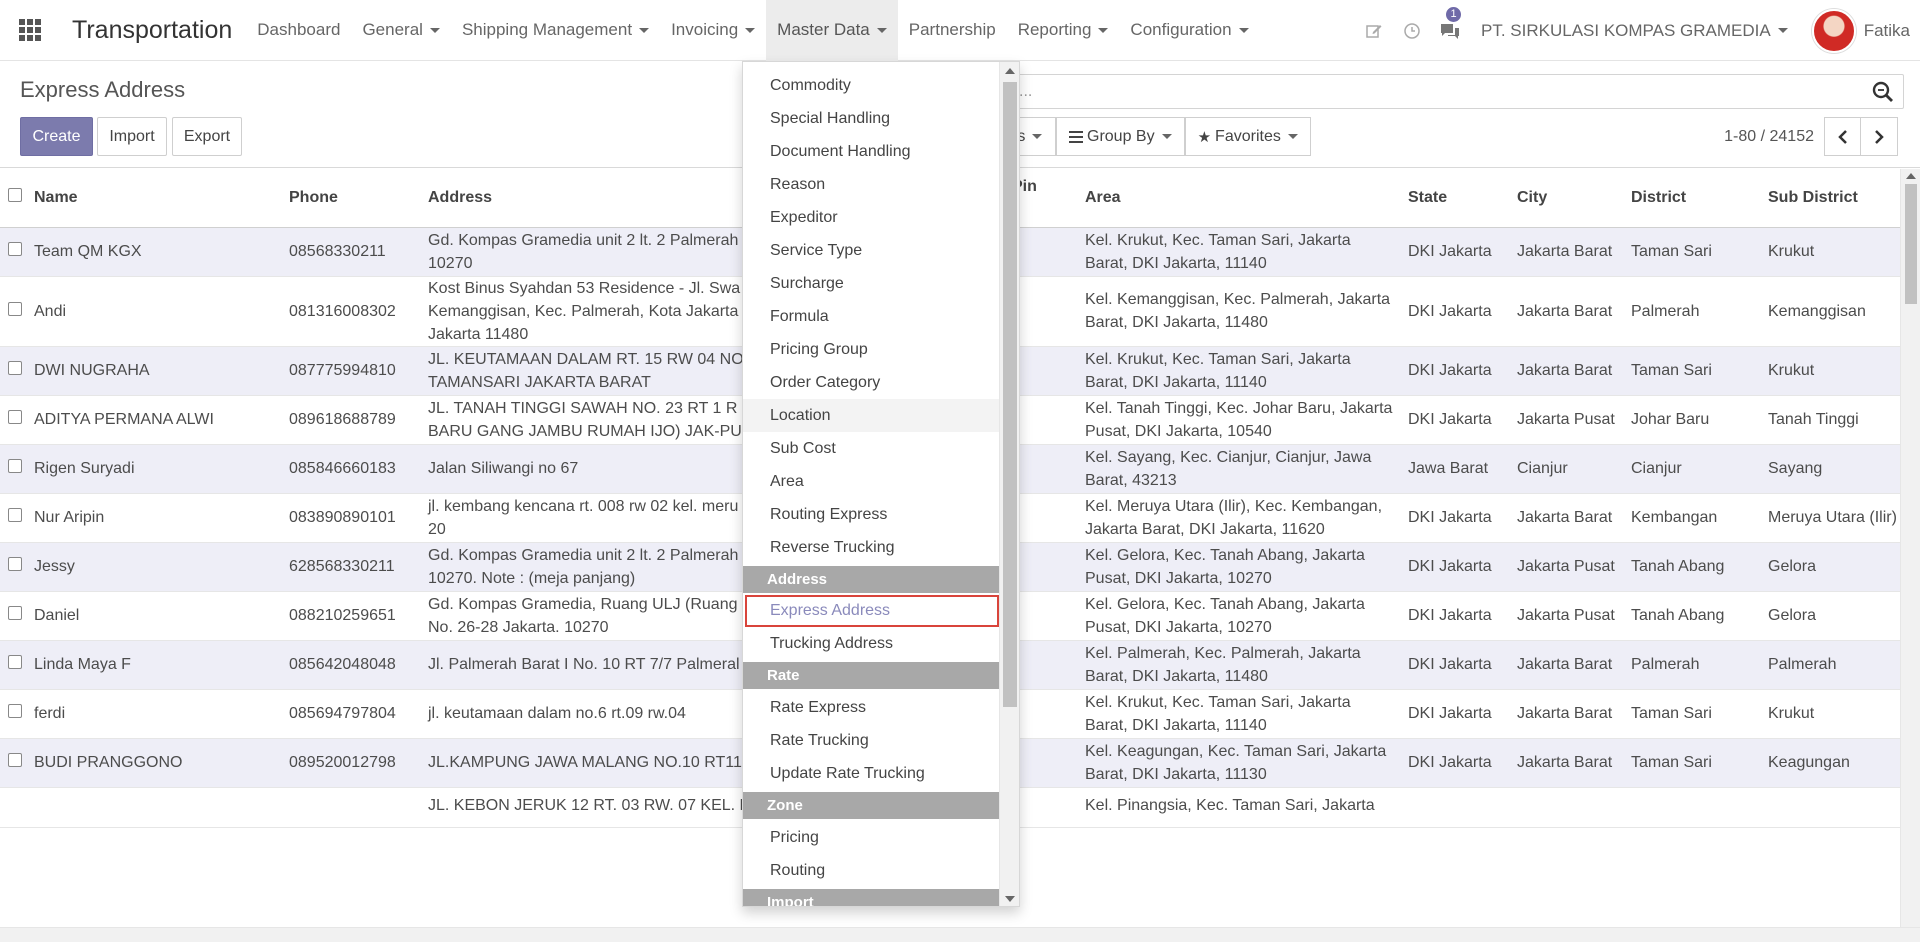 The width and height of the screenshot is (1920, 942). What do you see at coordinates (872, 707) in the screenshot?
I see `dropdown-item-rate-express: Rate Express` at bounding box center [872, 707].